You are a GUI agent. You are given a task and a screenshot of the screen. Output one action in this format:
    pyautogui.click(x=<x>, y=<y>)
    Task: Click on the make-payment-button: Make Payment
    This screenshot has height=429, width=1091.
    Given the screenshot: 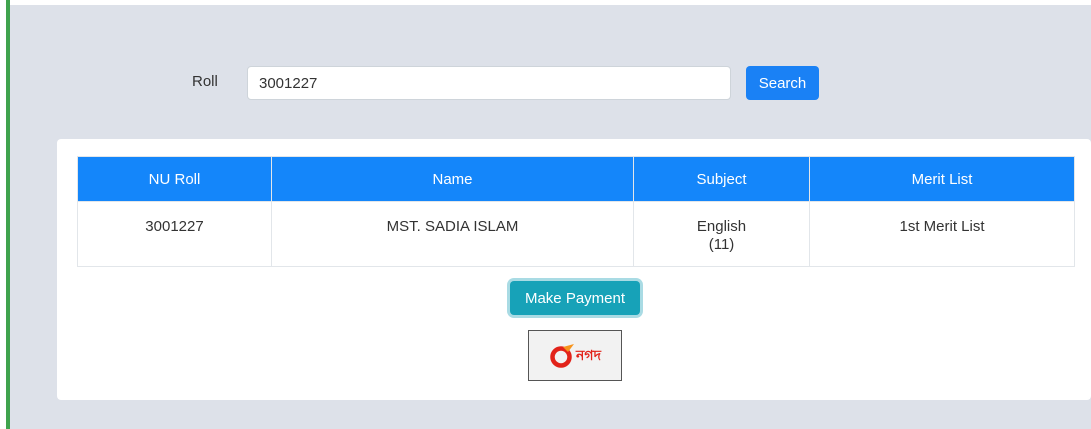 What is the action you would take?
    pyautogui.click(x=575, y=298)
    